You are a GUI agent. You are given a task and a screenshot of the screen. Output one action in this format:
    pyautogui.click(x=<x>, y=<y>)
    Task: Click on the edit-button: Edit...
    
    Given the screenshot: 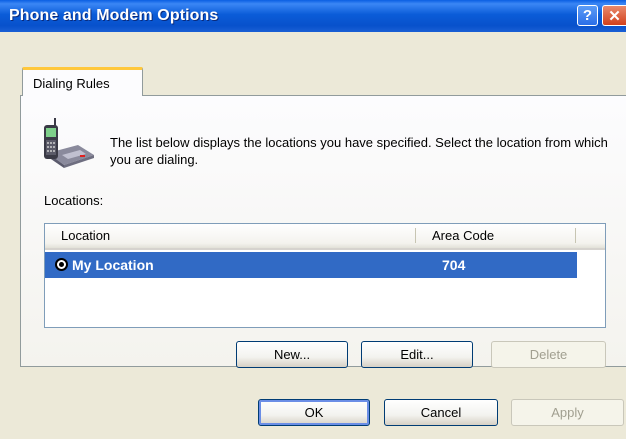 What is the action you would take?
    pyautogui.click(x=417, y=354)
    